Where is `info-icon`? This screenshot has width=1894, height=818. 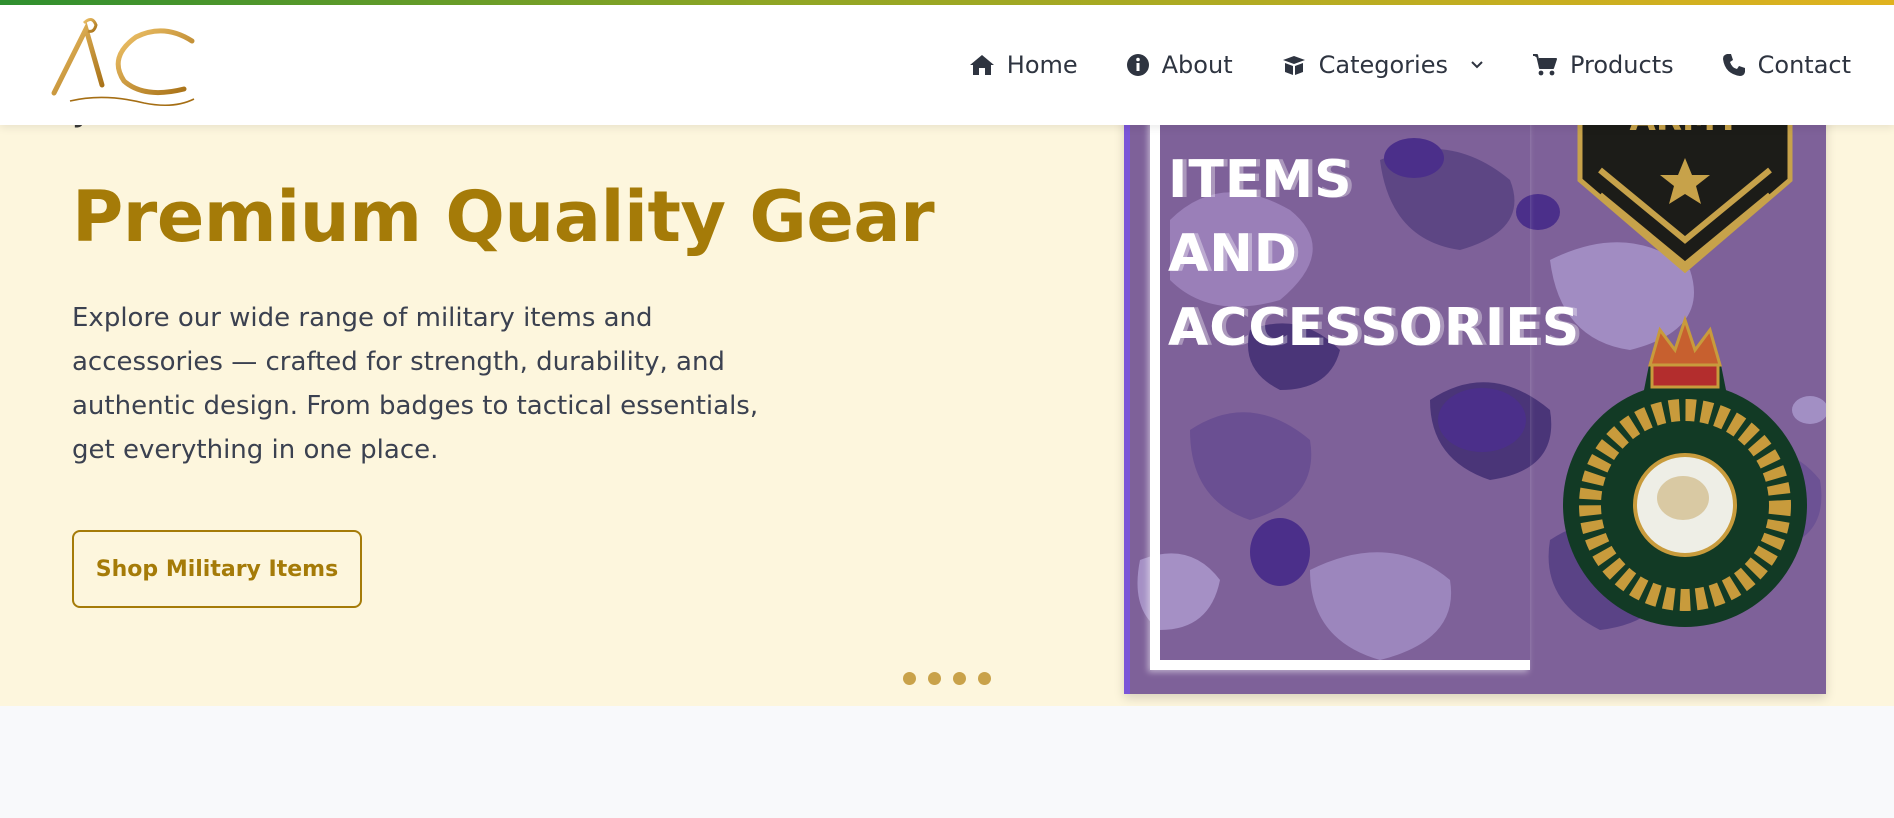 info-icon is located at coordinates (1137, 65).